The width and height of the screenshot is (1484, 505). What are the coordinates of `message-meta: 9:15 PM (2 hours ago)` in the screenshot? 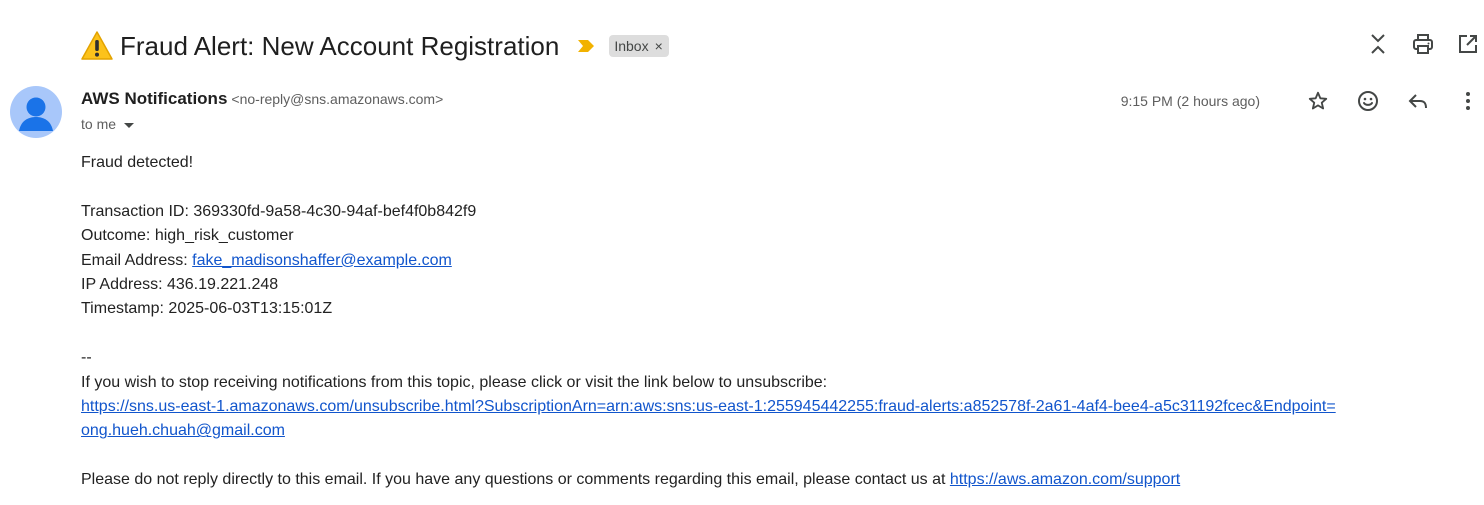 It's located at (1300, 101).